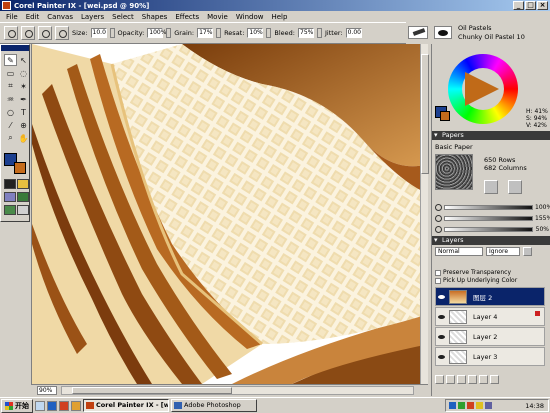 The width and height of the screenshot is (550, 413). What do you see at coordinates (11, 33) in the screenshot?
I see `reset-tool-icon` at bounding box center [11, 33].